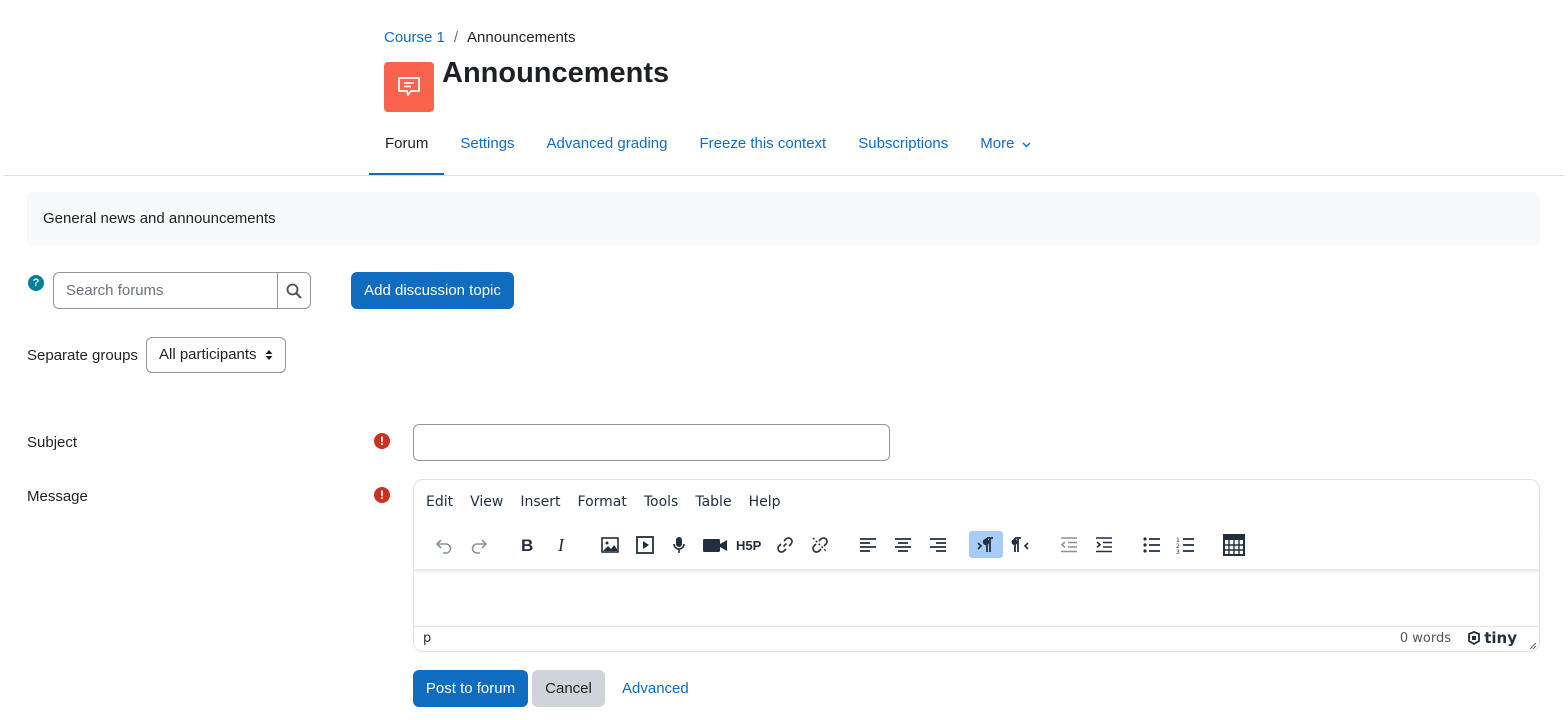 Image resolution: width=1568 pixels, height=720 pixels. Describe the element at coordinates (427, 638) in the screenshot. I see `element-path: p` at that location.